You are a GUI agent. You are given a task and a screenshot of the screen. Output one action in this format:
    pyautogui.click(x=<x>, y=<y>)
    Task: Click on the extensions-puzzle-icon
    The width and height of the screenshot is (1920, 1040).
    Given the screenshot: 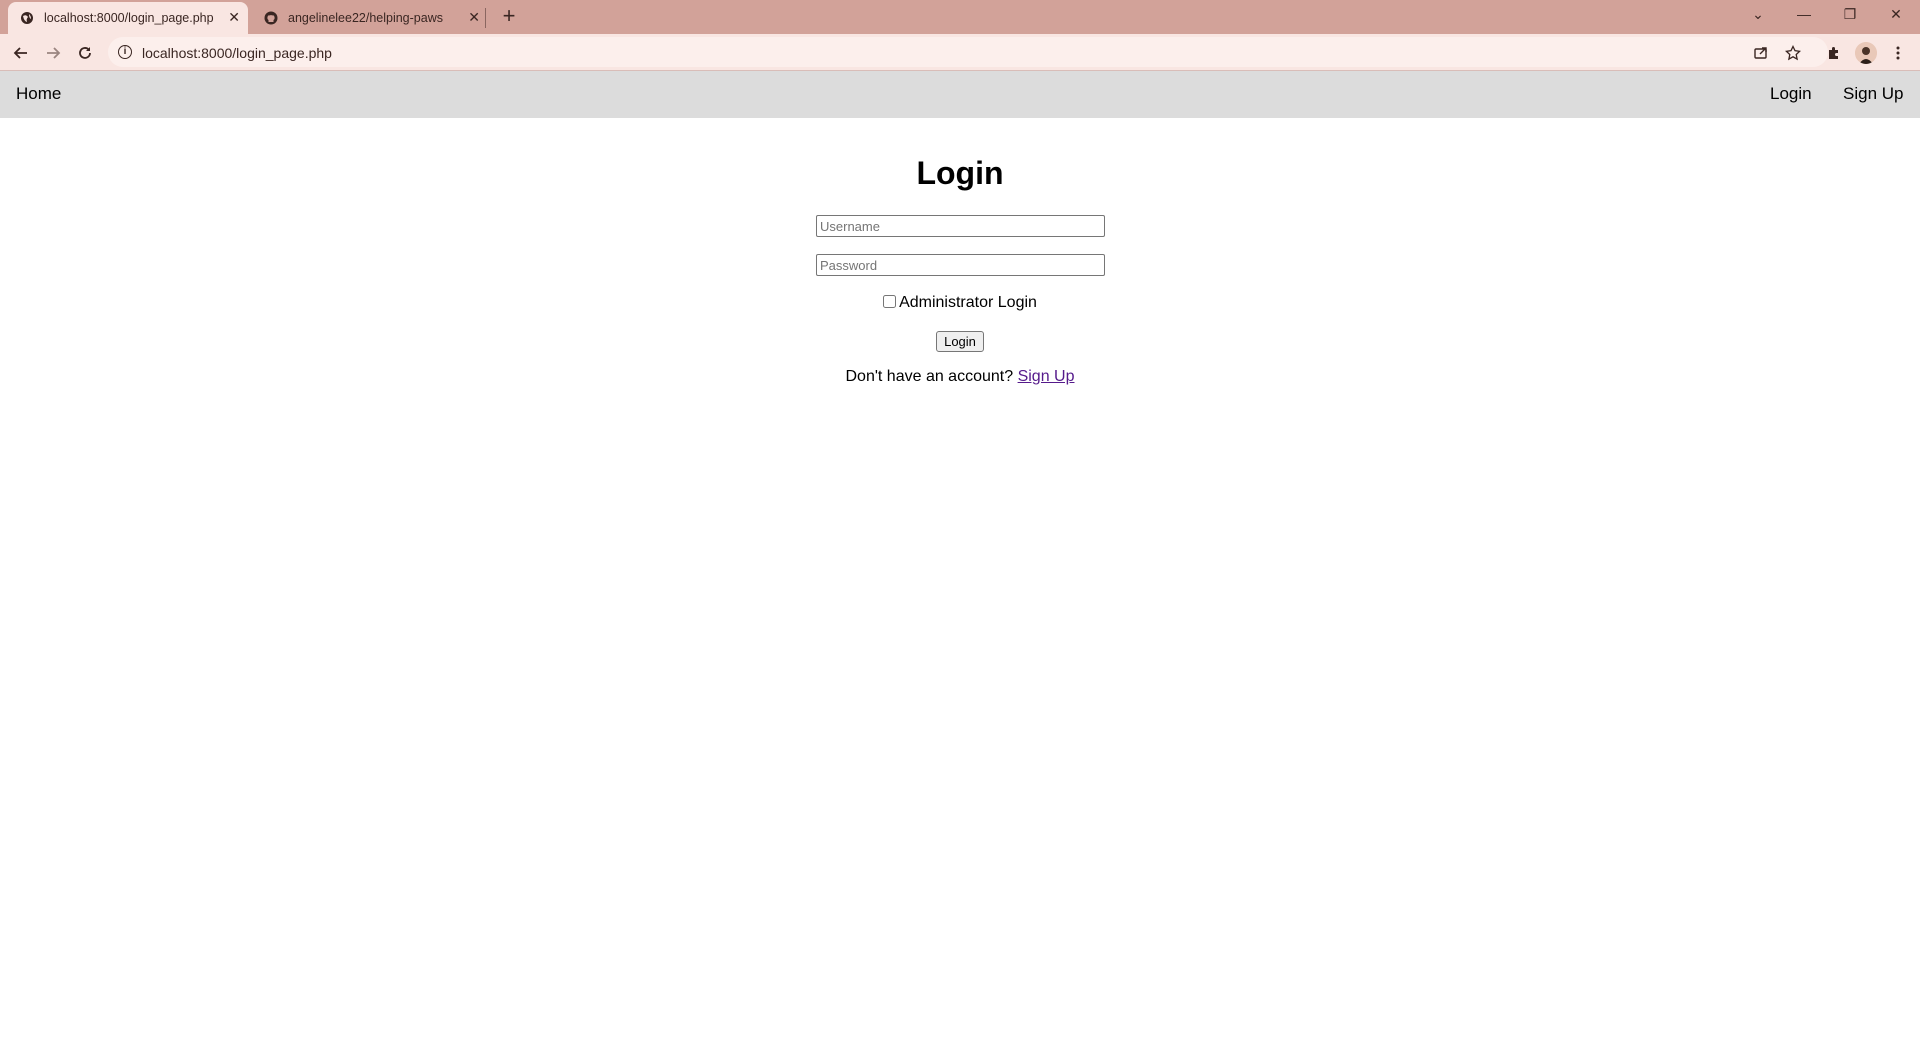 What is the action you would take?
    pyautogui.click(x=1834, y=53)
    